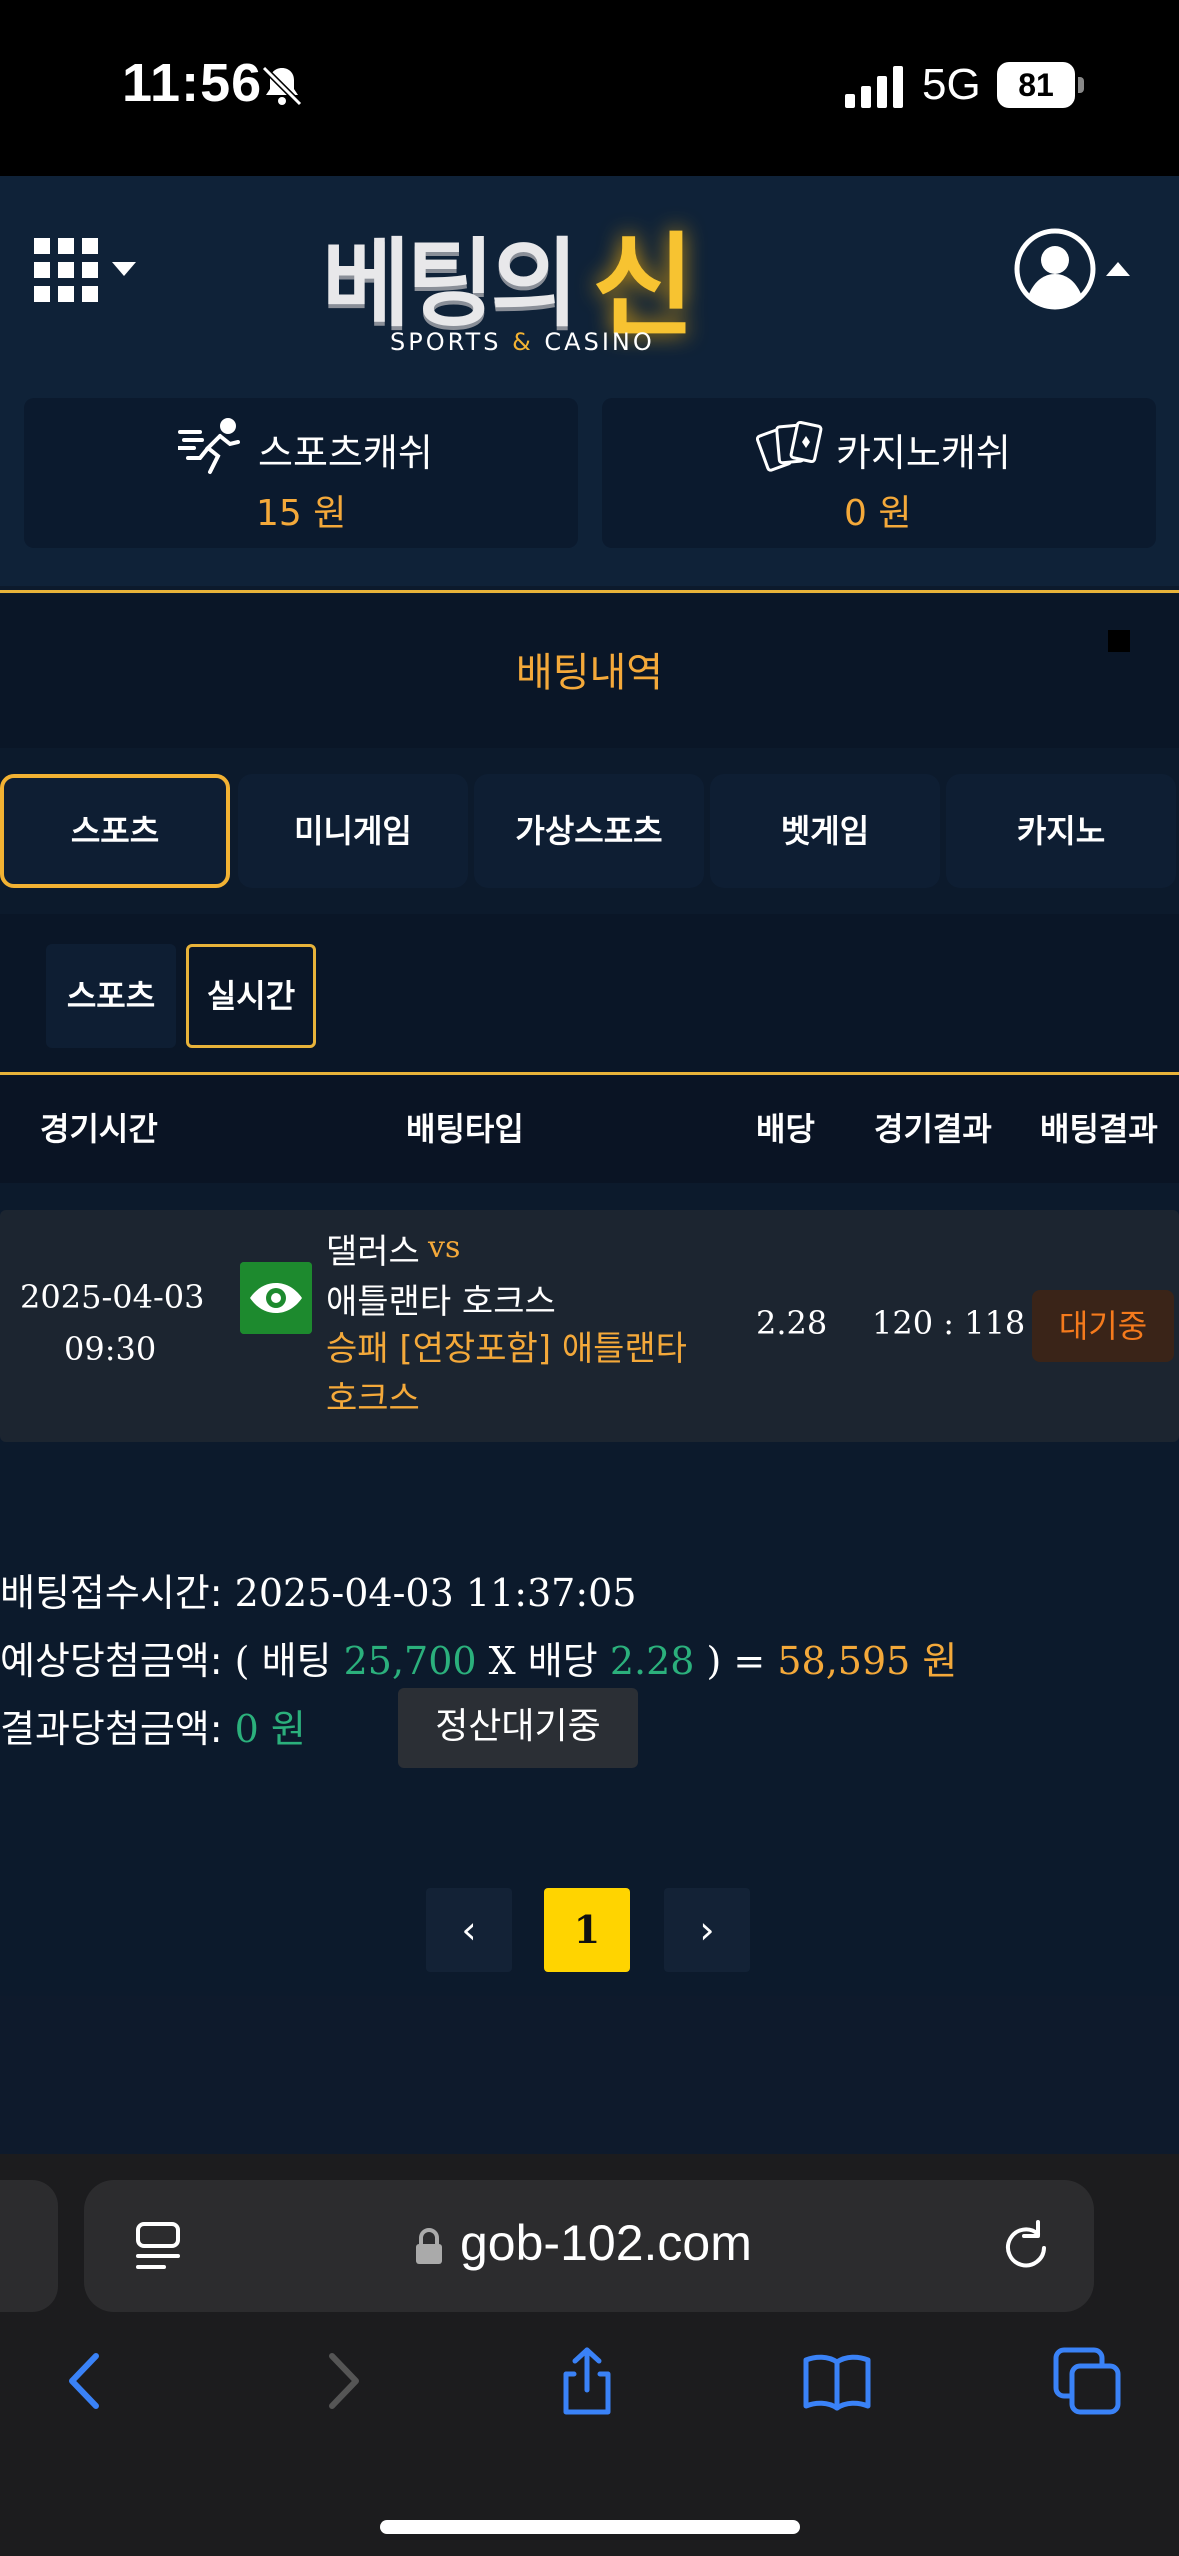 This screenshot has width=1179, height=2556. What do you see at coordinates (87, 2381) in the screenshot?
I see `back-arrow-icon` at bounding box center [87, 2381].